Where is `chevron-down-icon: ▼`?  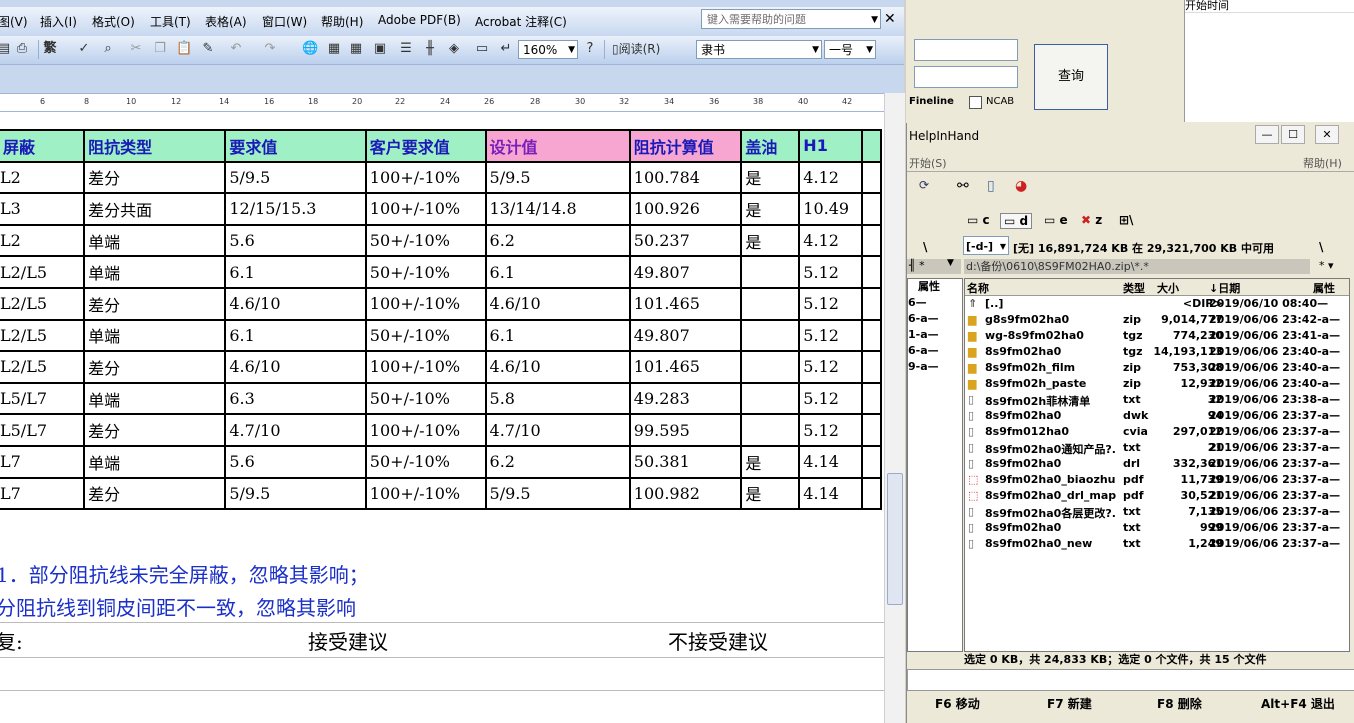
chevron-down-icon: ▼ is located at coordinates (571, 50).